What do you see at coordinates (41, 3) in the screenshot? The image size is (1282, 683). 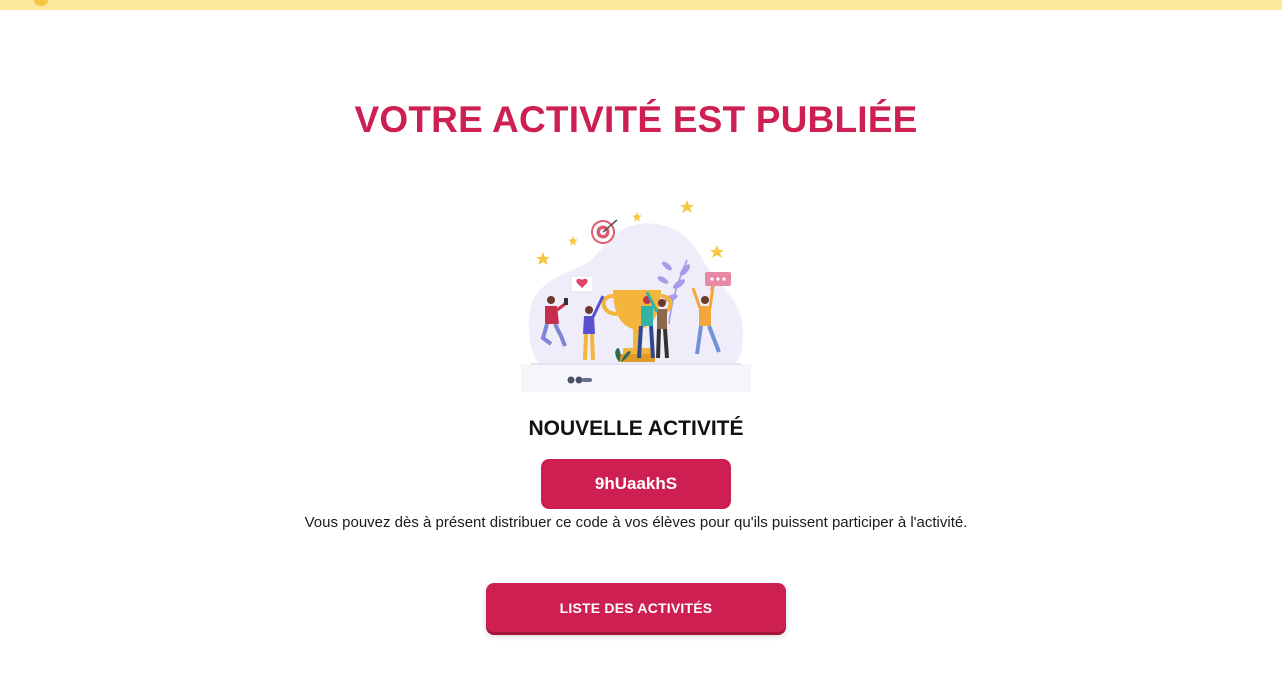 I see `banner-corner-decoration` at bounding box center [41, 3].